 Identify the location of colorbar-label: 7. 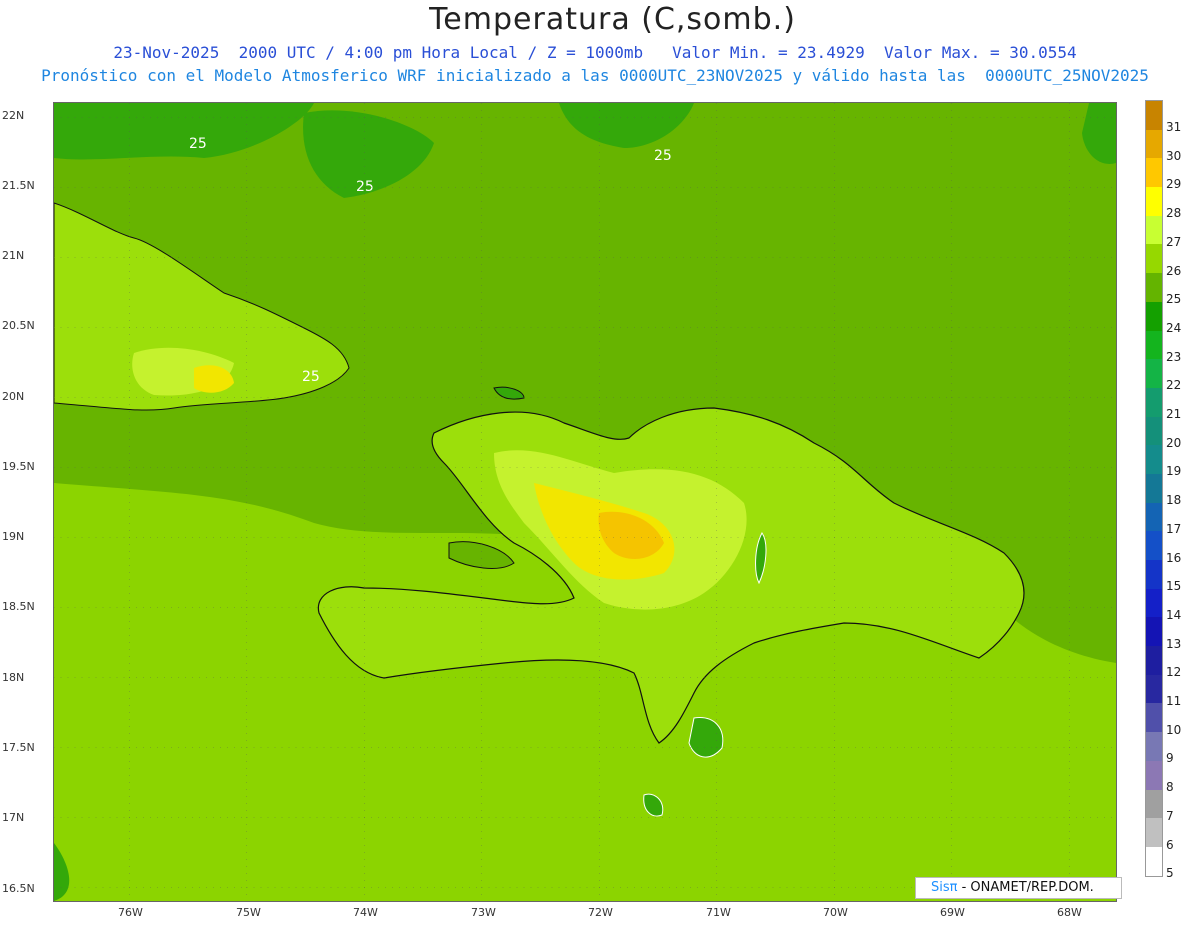
(1170, 815).